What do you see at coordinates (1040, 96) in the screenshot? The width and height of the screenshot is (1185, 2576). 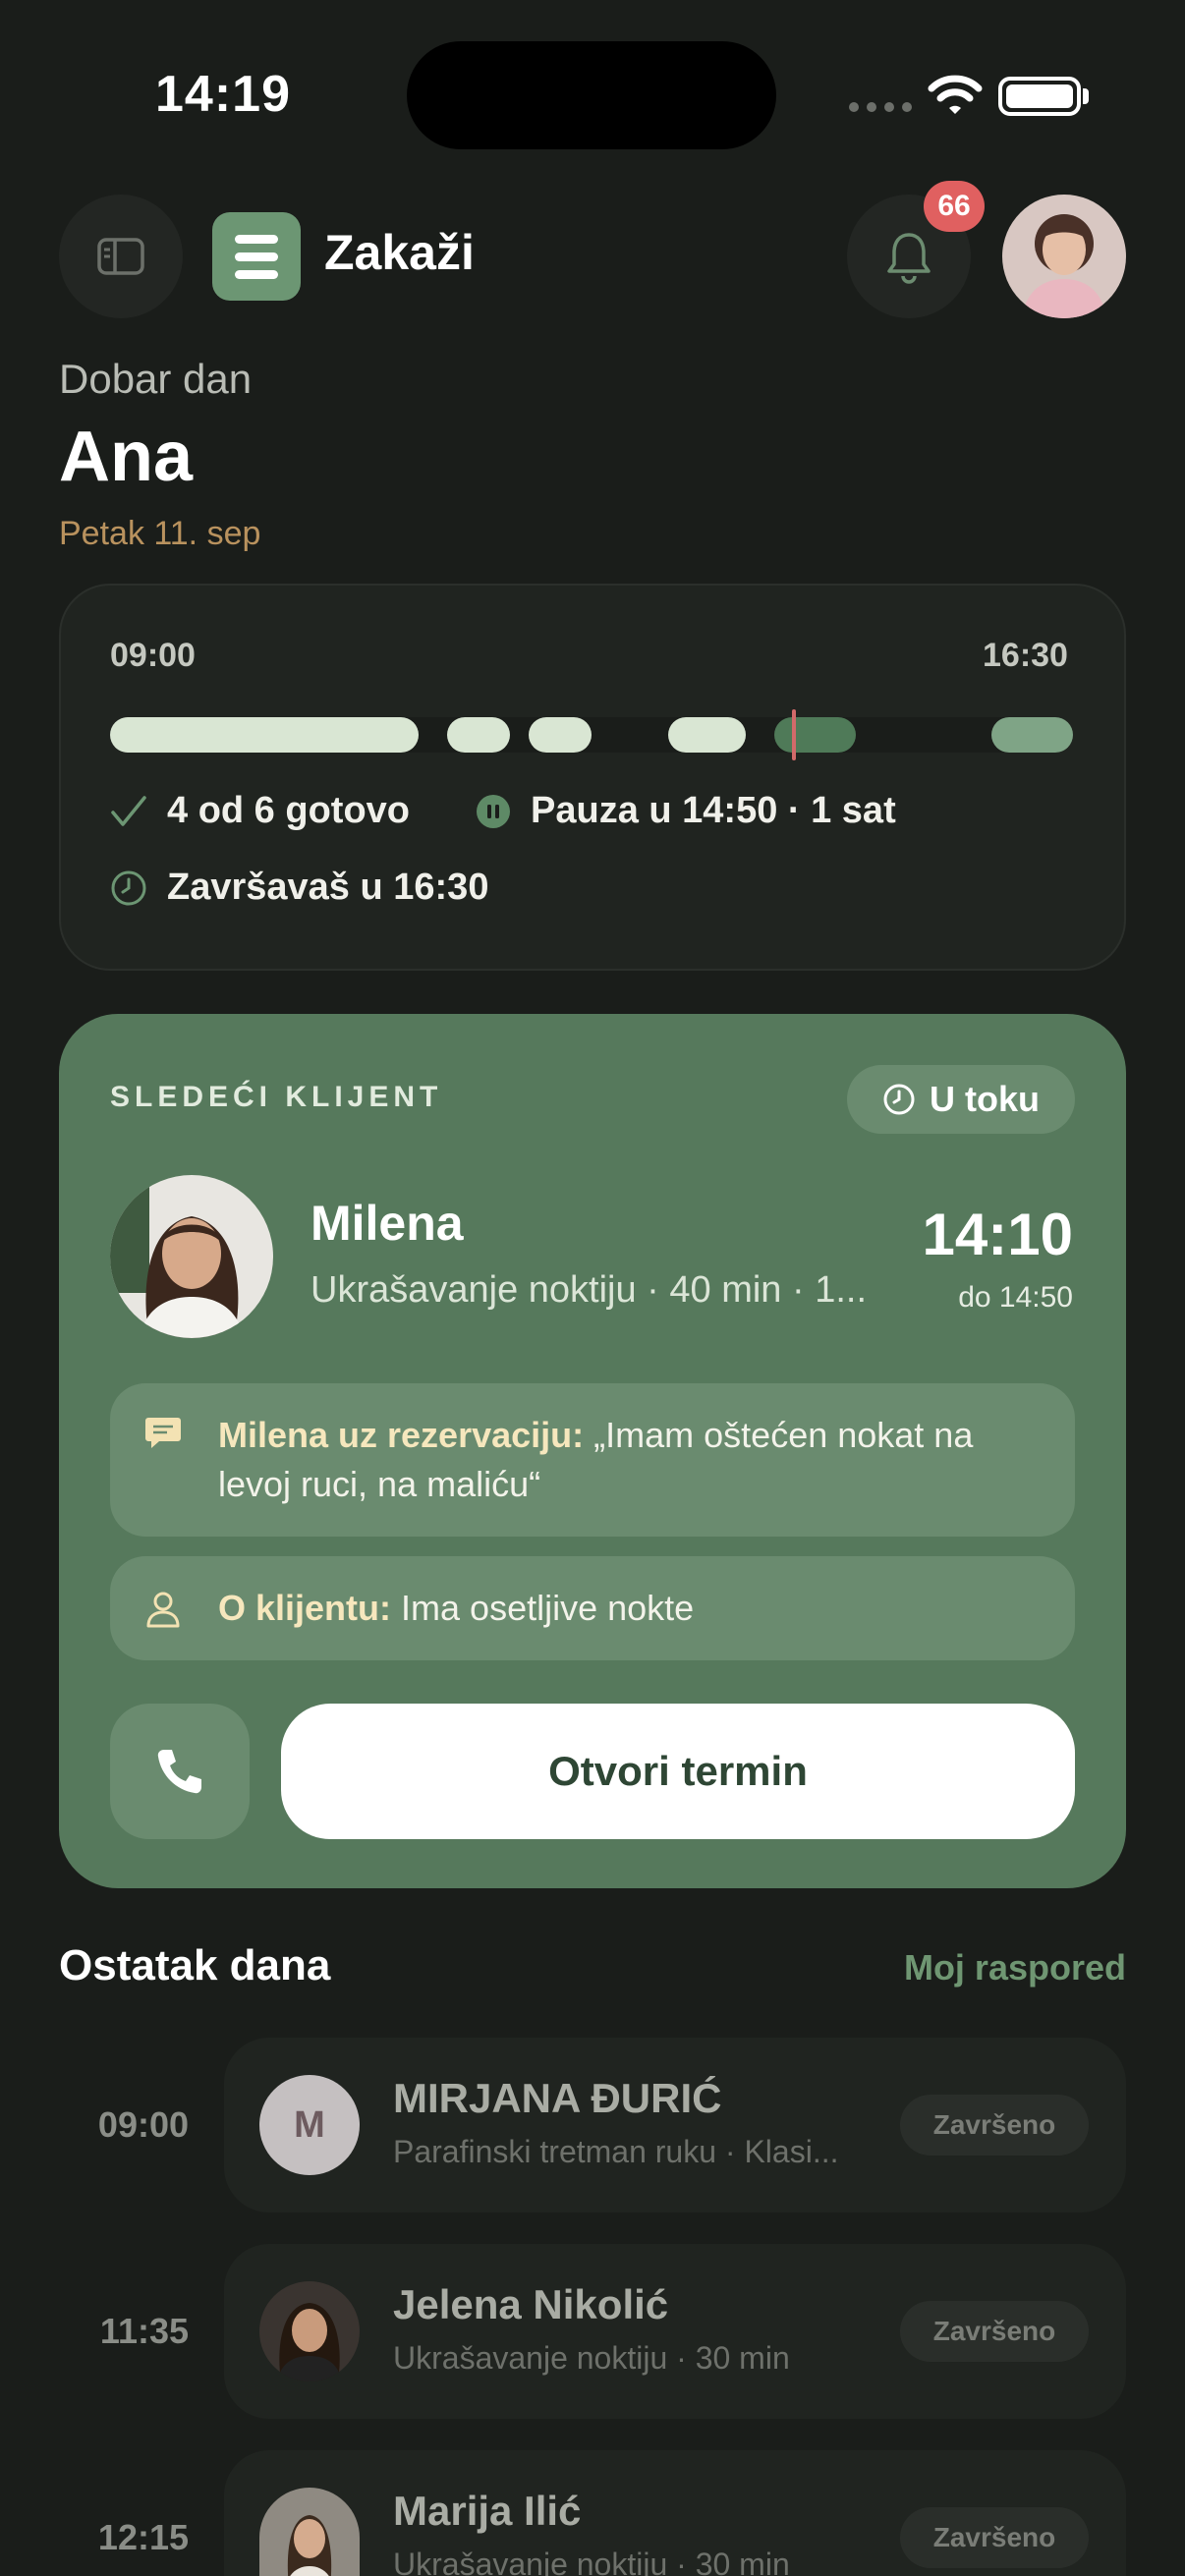 I see `battery-icon` at bounding box center [1040, 96].